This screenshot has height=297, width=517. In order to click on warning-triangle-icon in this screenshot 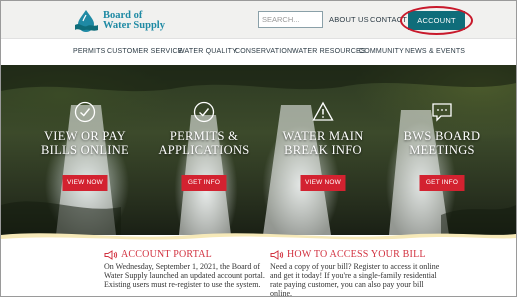, I will do `click(323, 111)`.